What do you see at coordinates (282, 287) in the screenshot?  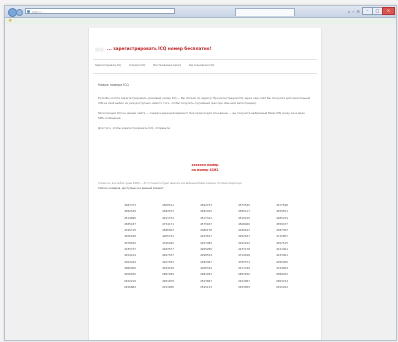 I see `icq-number: 2015252` at bounding box center [282, 287].